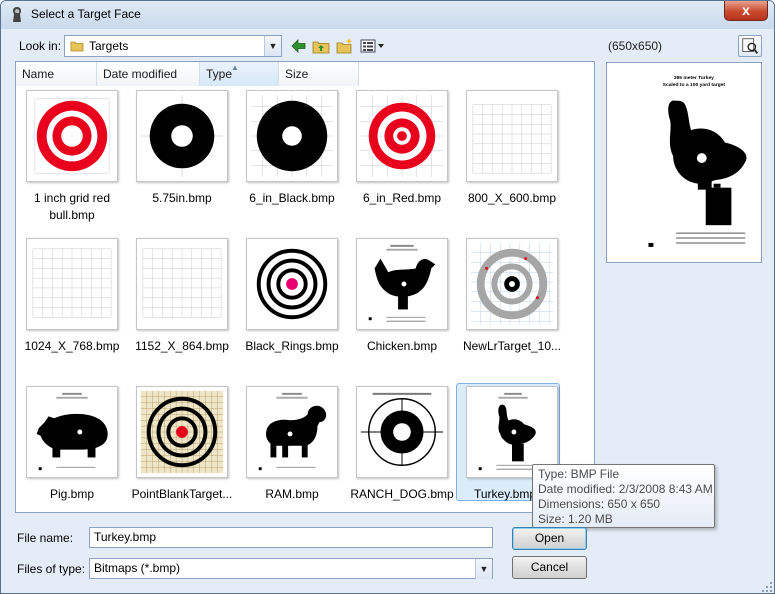 The width and height of the screenshot is (775, 594). Describe the element at coordinates (635, 46) in the screenshot. I see `preview-size-label: (650x650)` at that location.